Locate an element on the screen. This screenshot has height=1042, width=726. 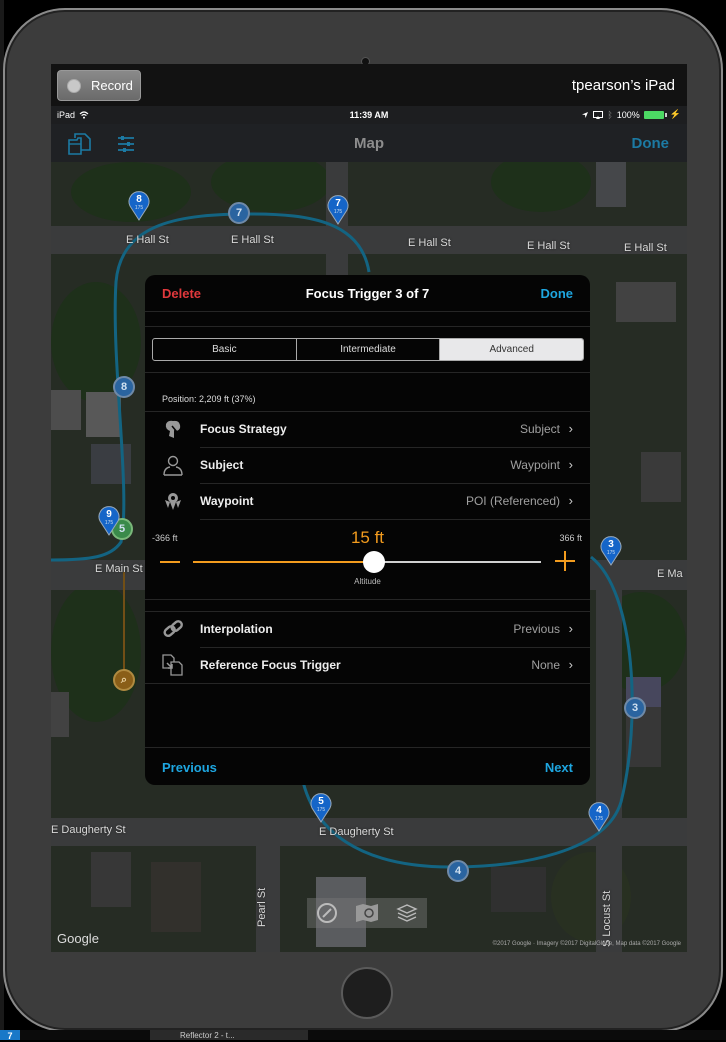
panel-header: Delete Focus Trigger 3 of 7 Done is located at coordinates (367, 293).